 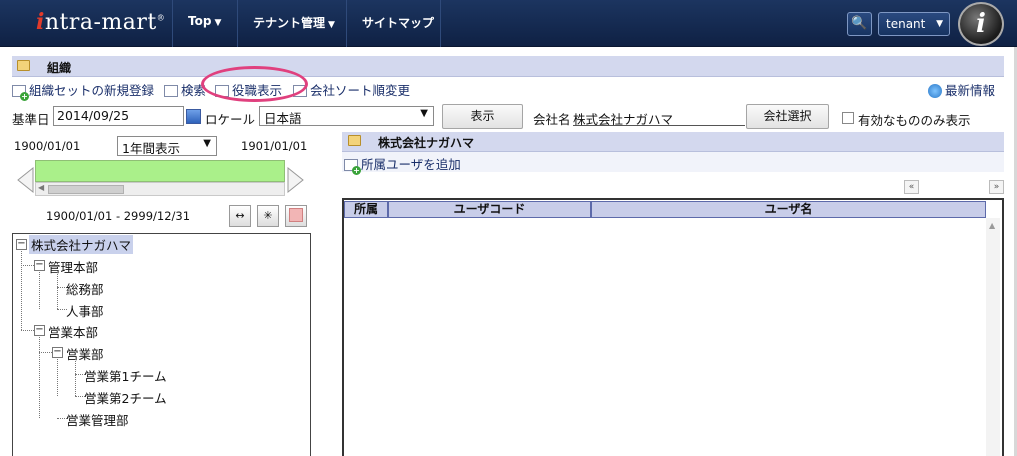 I want to click on tree-node-sales-mgmt: 営業管理部, so click(x=97, y=419).